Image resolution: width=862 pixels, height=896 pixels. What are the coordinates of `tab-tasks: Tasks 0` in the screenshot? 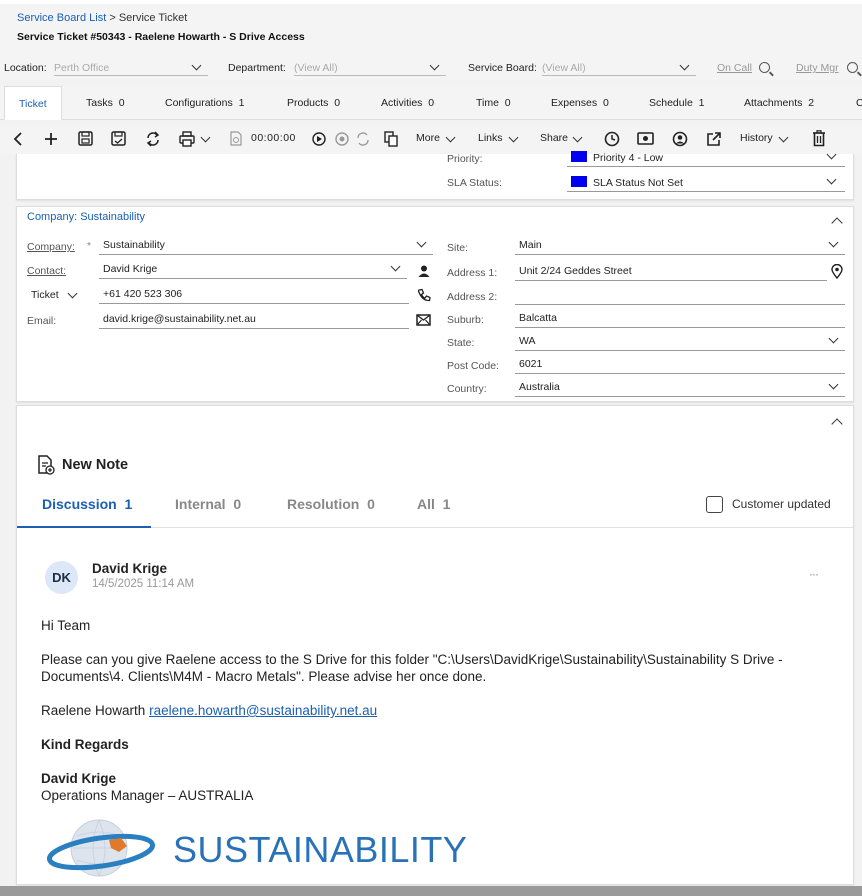 It's located at (105, 103).